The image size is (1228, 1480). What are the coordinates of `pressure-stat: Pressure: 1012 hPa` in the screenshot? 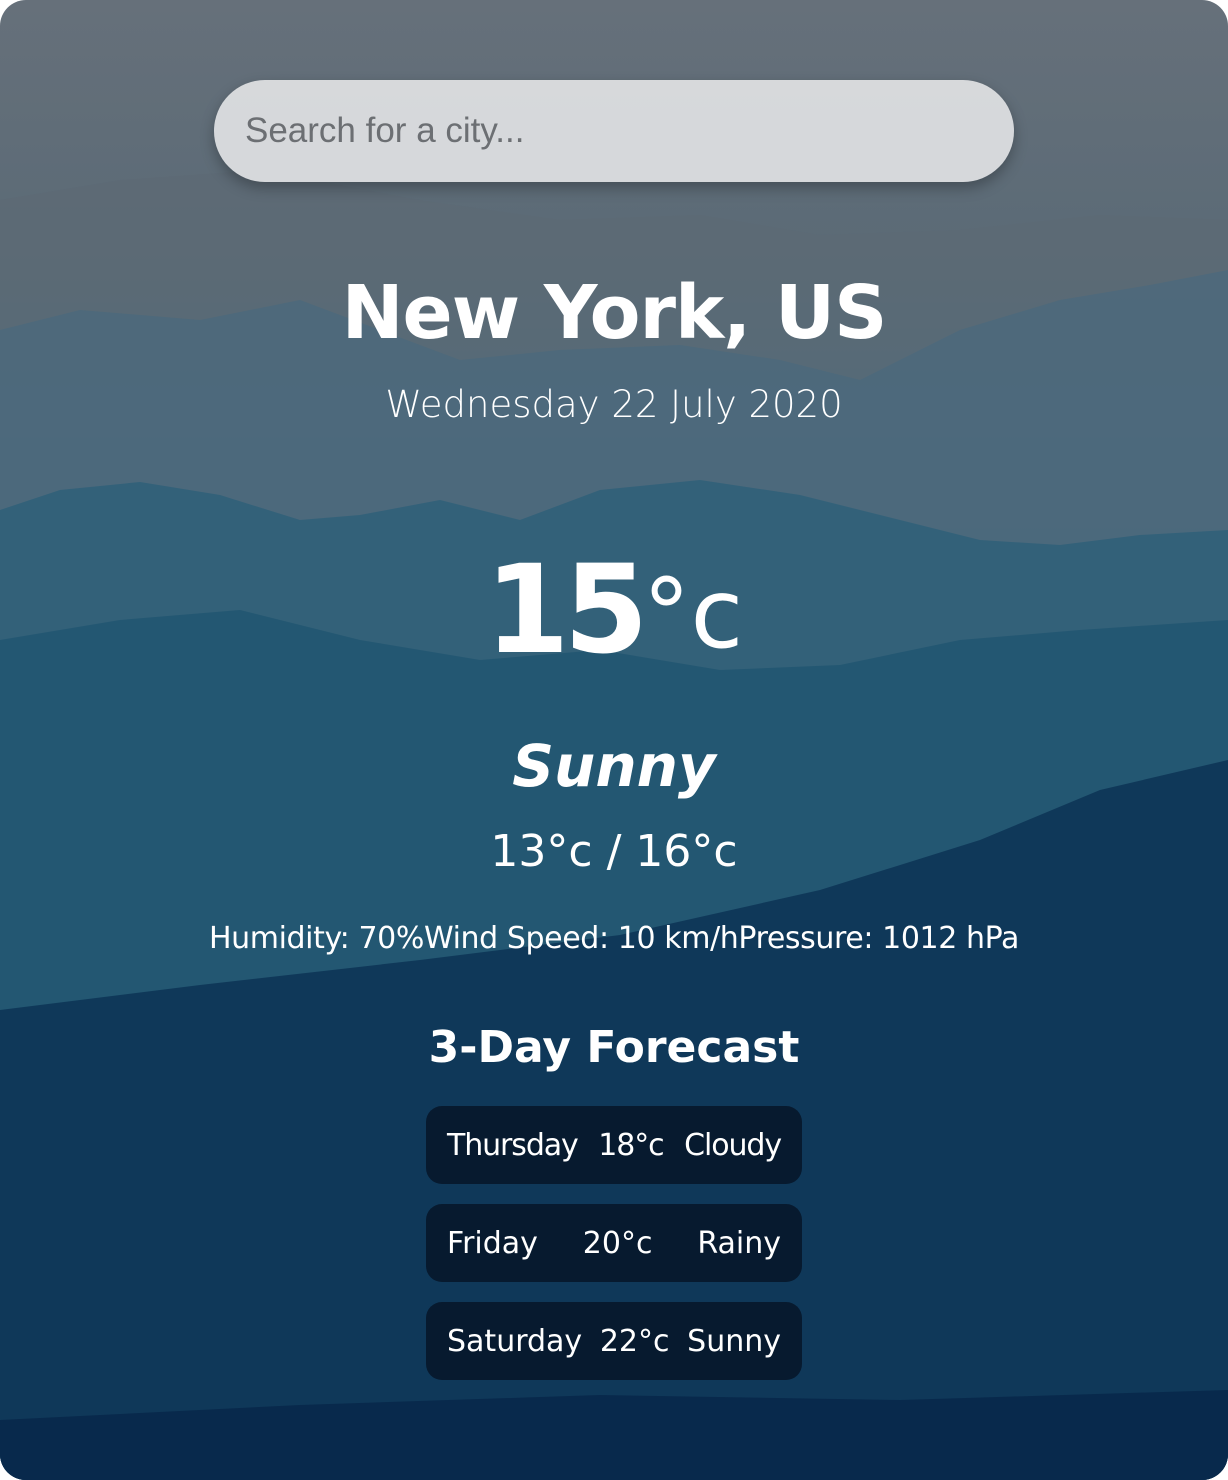 It's located at (878, 938).